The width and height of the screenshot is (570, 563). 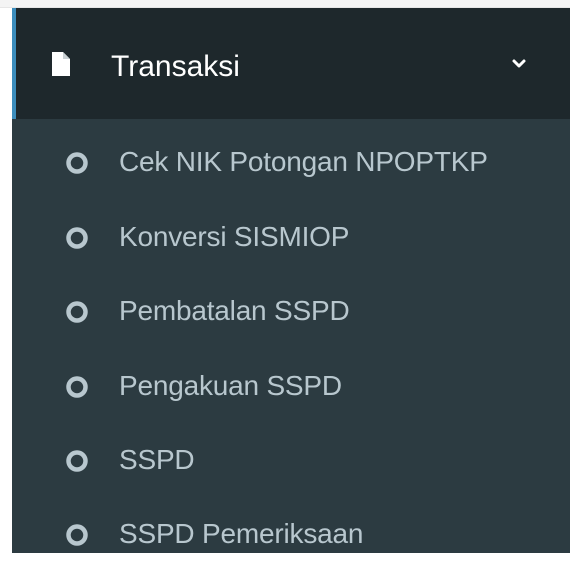 I want to click on menu-item-sspd-pemeriksaan: SSPD Pemeriksaan, so click(x=291, y=536).